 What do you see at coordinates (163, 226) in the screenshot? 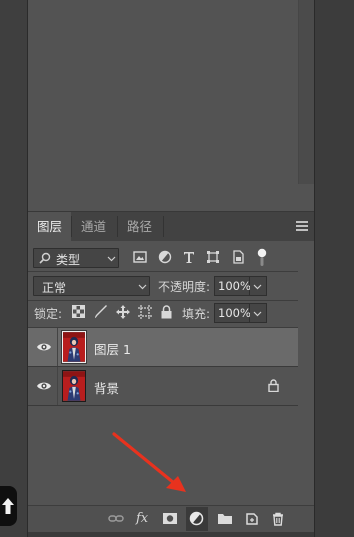
I see `tab-divider` at bounding box center [163, 226].